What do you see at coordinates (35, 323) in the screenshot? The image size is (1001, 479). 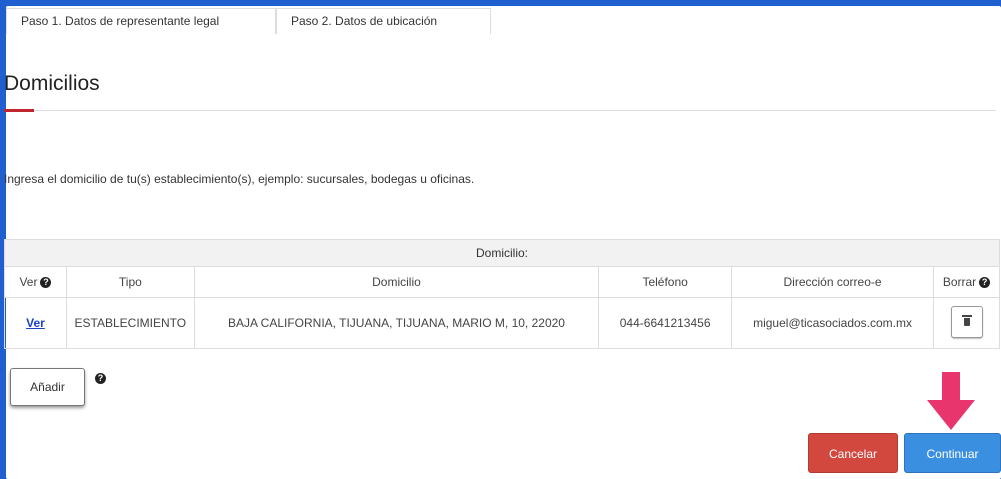 I see `ver-link: Ver` at bounding box center [35, 323].